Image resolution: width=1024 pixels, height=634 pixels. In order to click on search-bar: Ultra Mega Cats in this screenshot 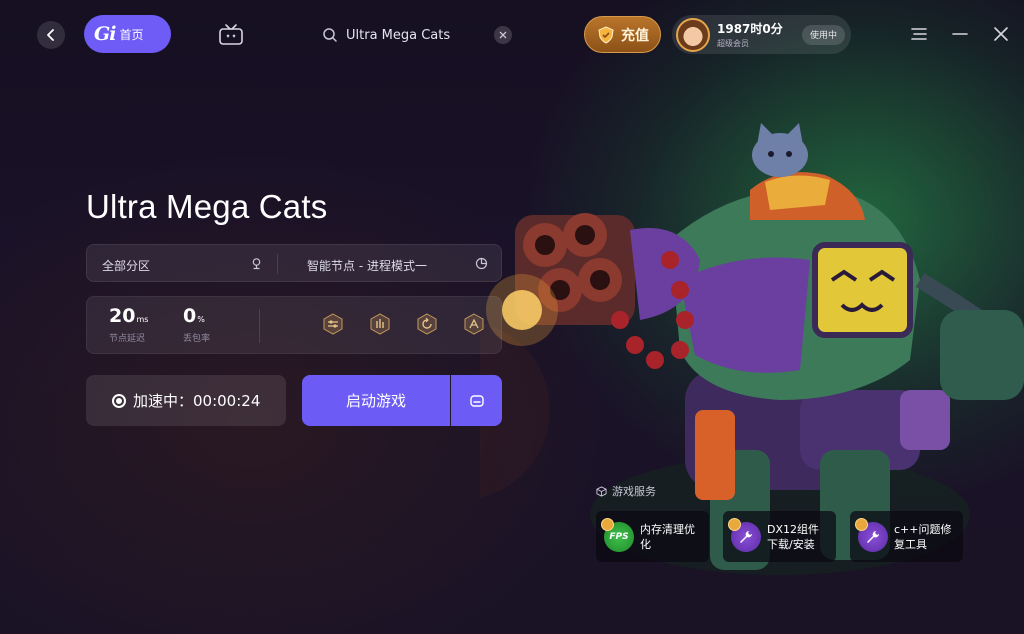, I will do `click(417, 35)`.